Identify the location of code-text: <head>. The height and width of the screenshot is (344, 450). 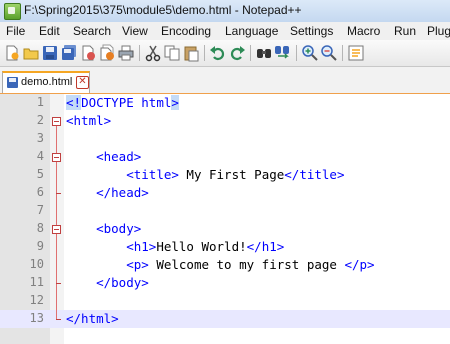
(103, 156).